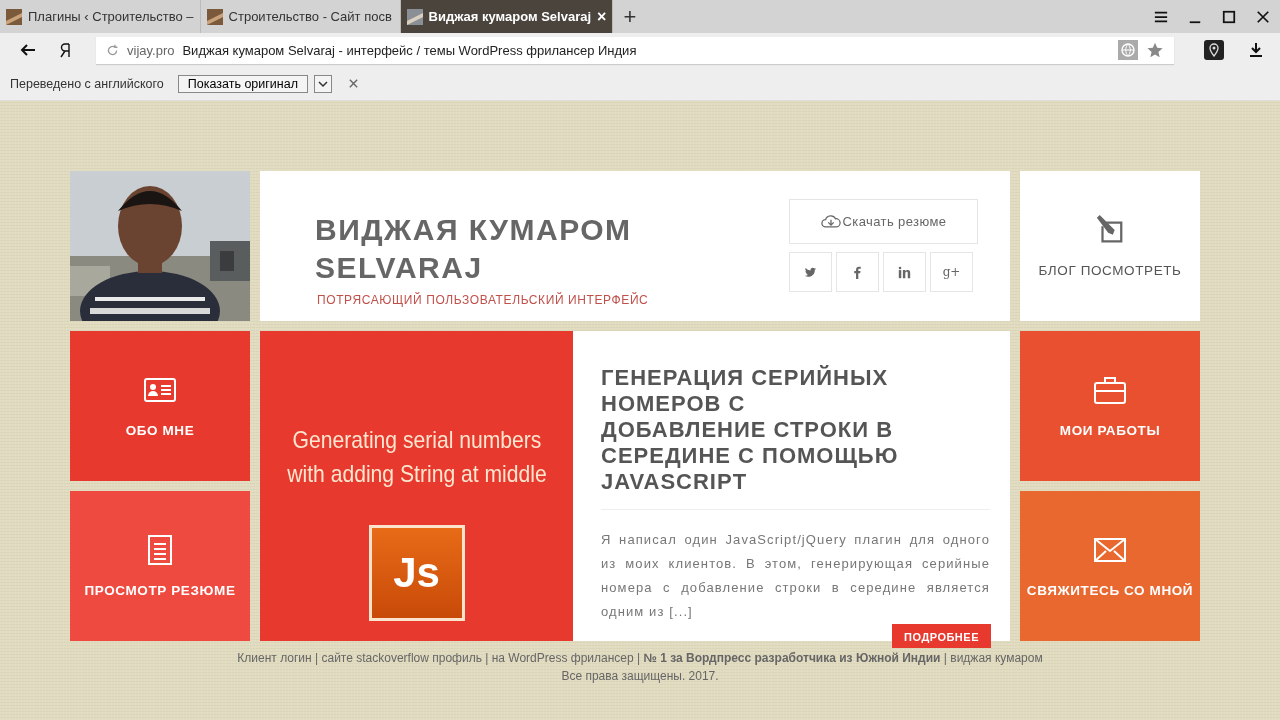 The width and height of the screenshot is (1280, 720). I want to click on linkedin-icon, so click(904, 272).